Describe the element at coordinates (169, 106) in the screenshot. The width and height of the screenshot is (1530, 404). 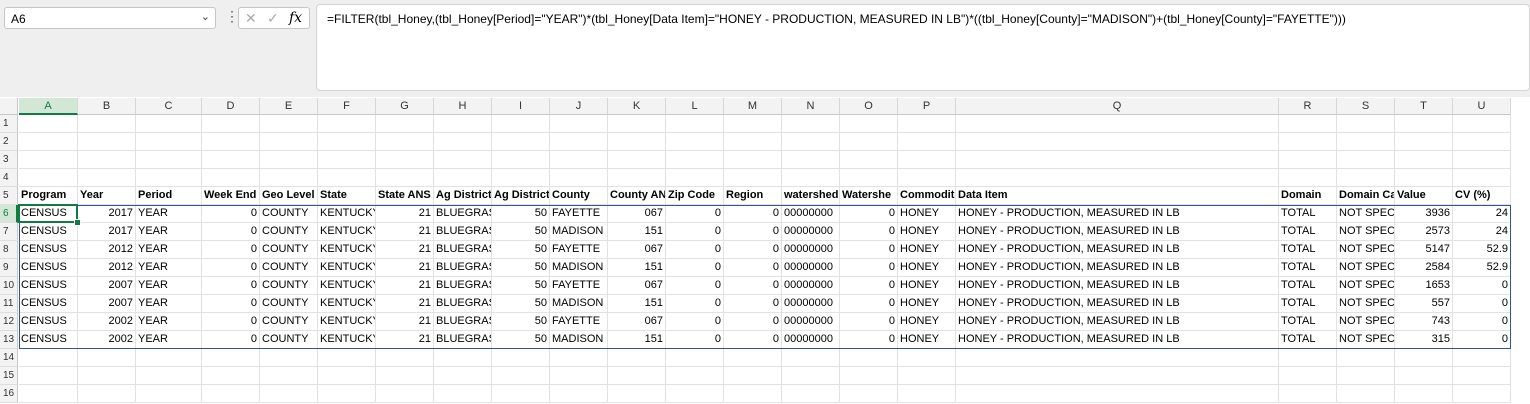
I see `column-header-c: C` at that location.